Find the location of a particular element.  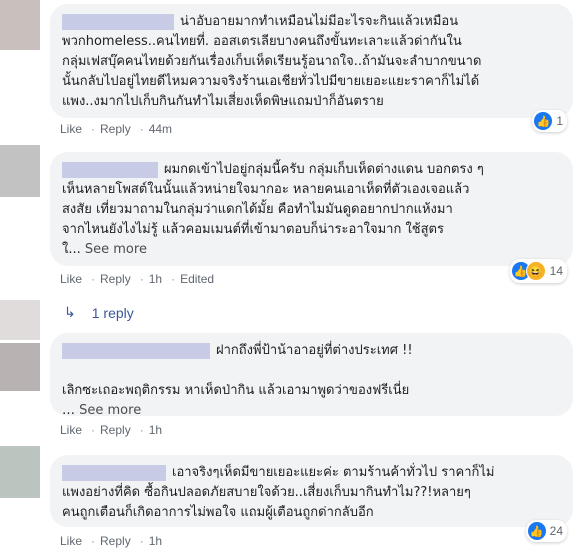

reaction-summary: 👍 1 is located at coordinates (549, 121).